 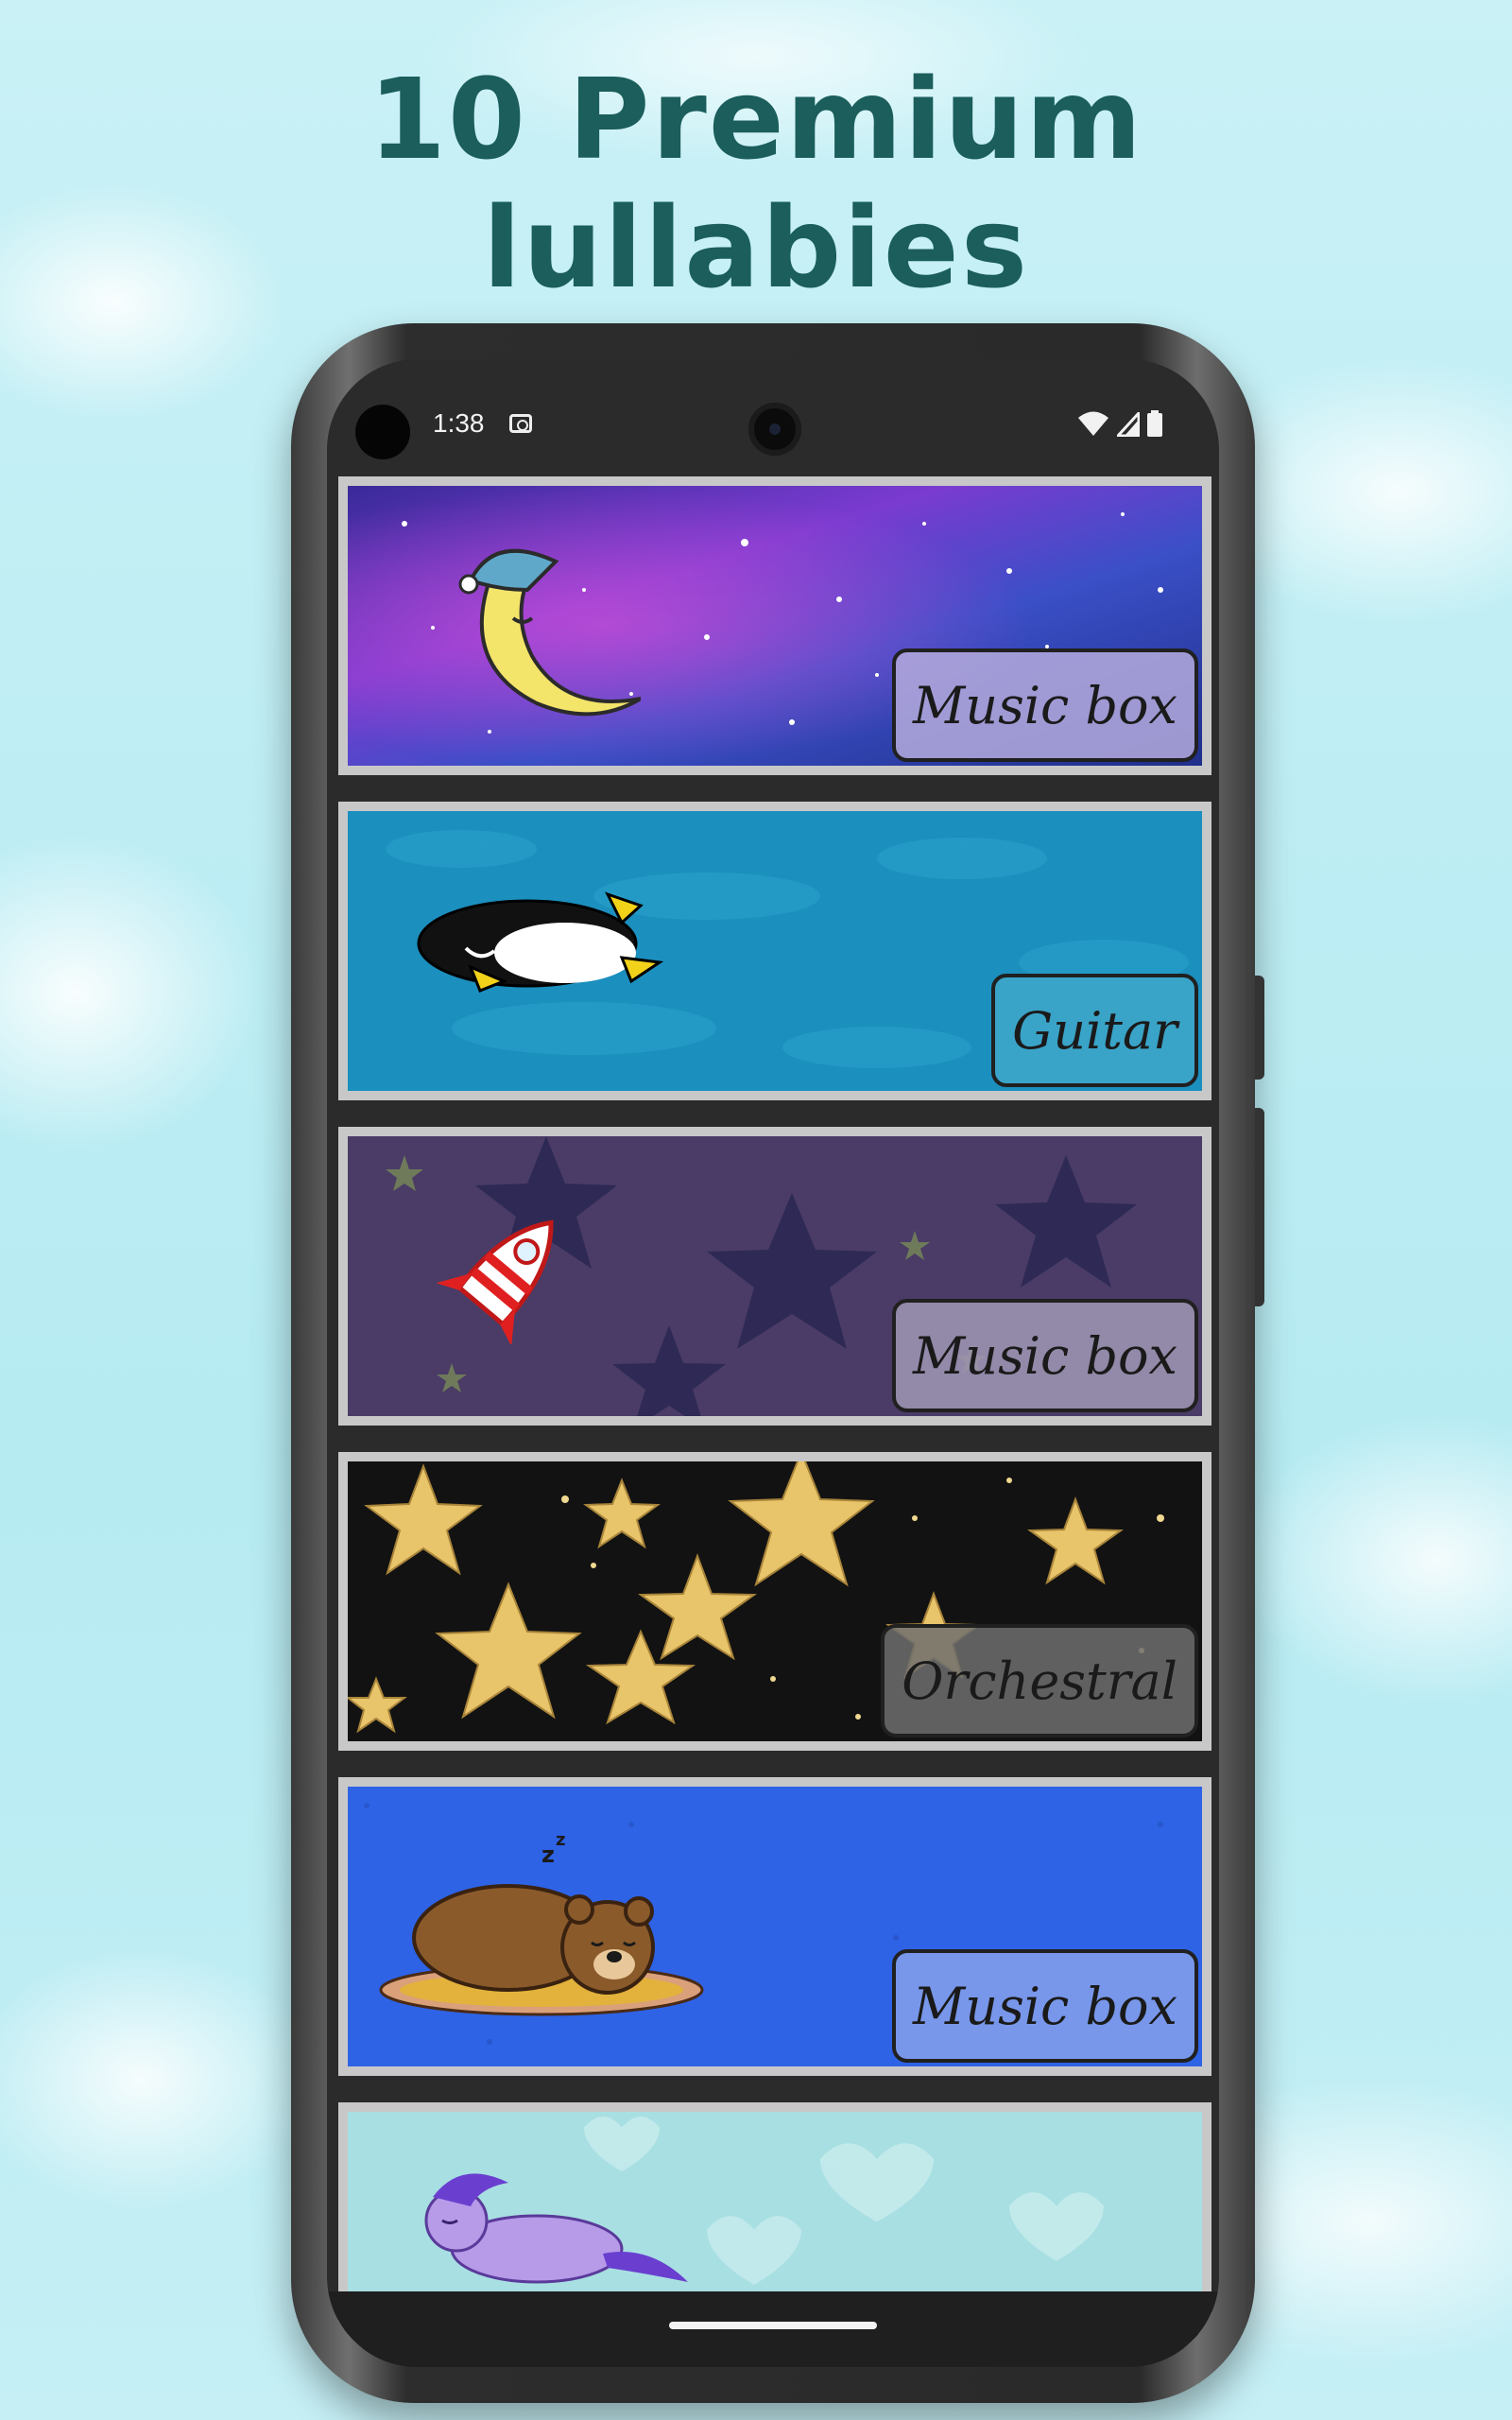 I want to click on bear-illustration: z z, so click(x=541, y=1925).